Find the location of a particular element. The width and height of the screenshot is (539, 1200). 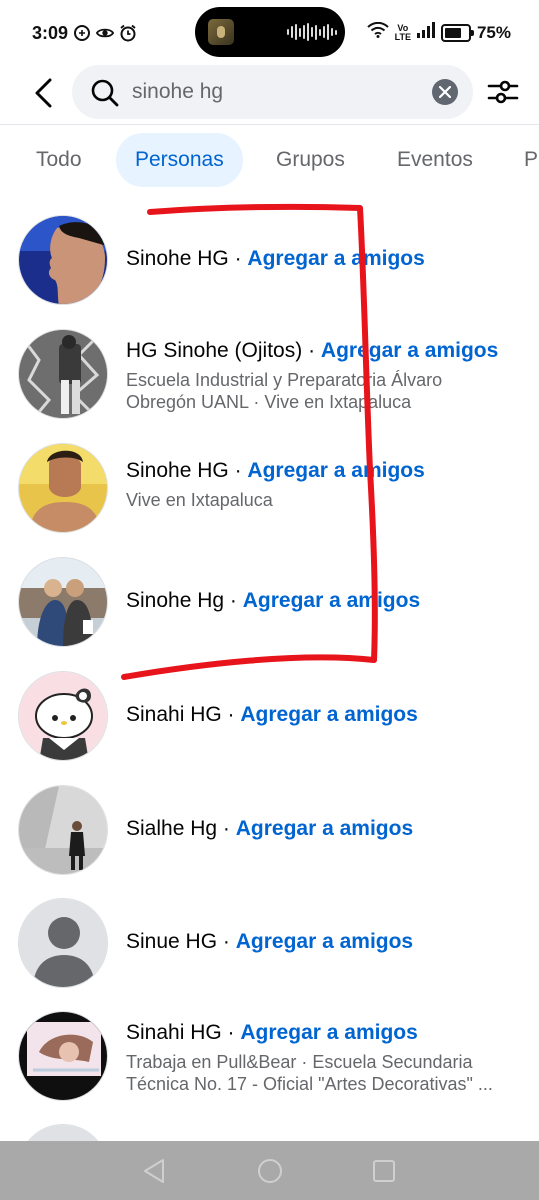

result-row: Sinue HG · Agregar a amigos is located at coordinates (269, 943).